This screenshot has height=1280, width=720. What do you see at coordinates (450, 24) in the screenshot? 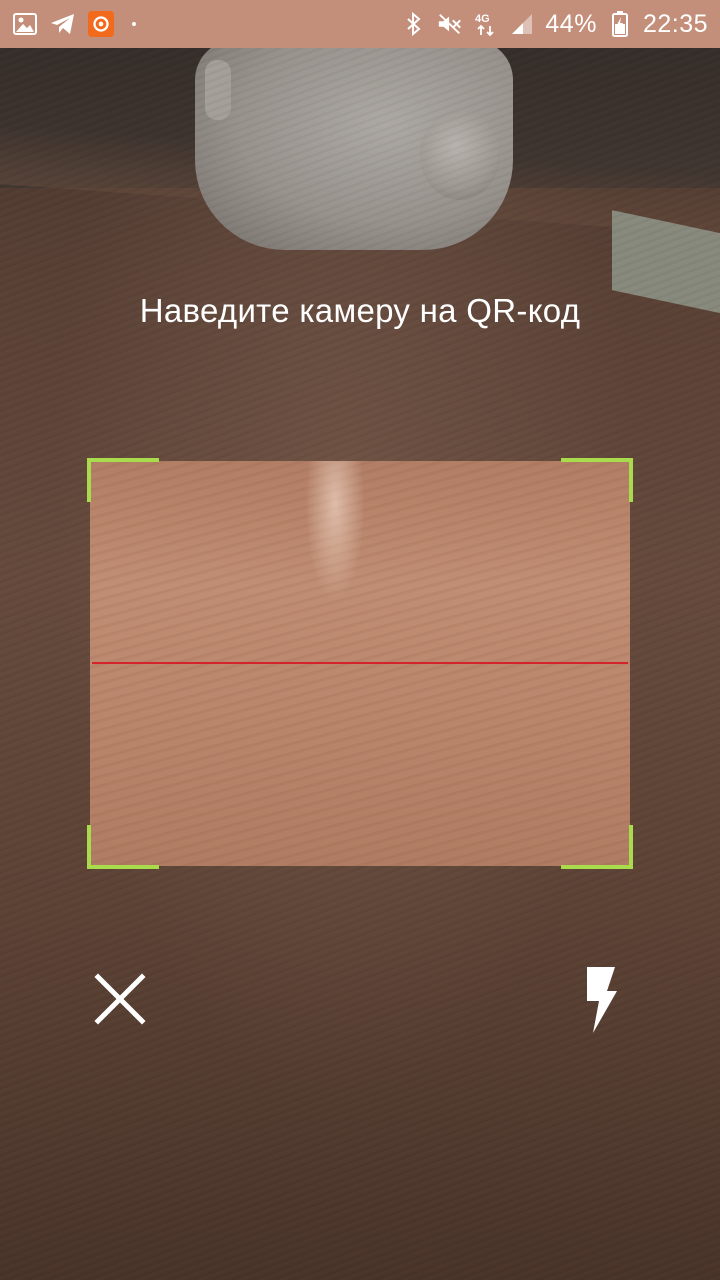
I see `mute-icon` at bounding box center [450, 24].